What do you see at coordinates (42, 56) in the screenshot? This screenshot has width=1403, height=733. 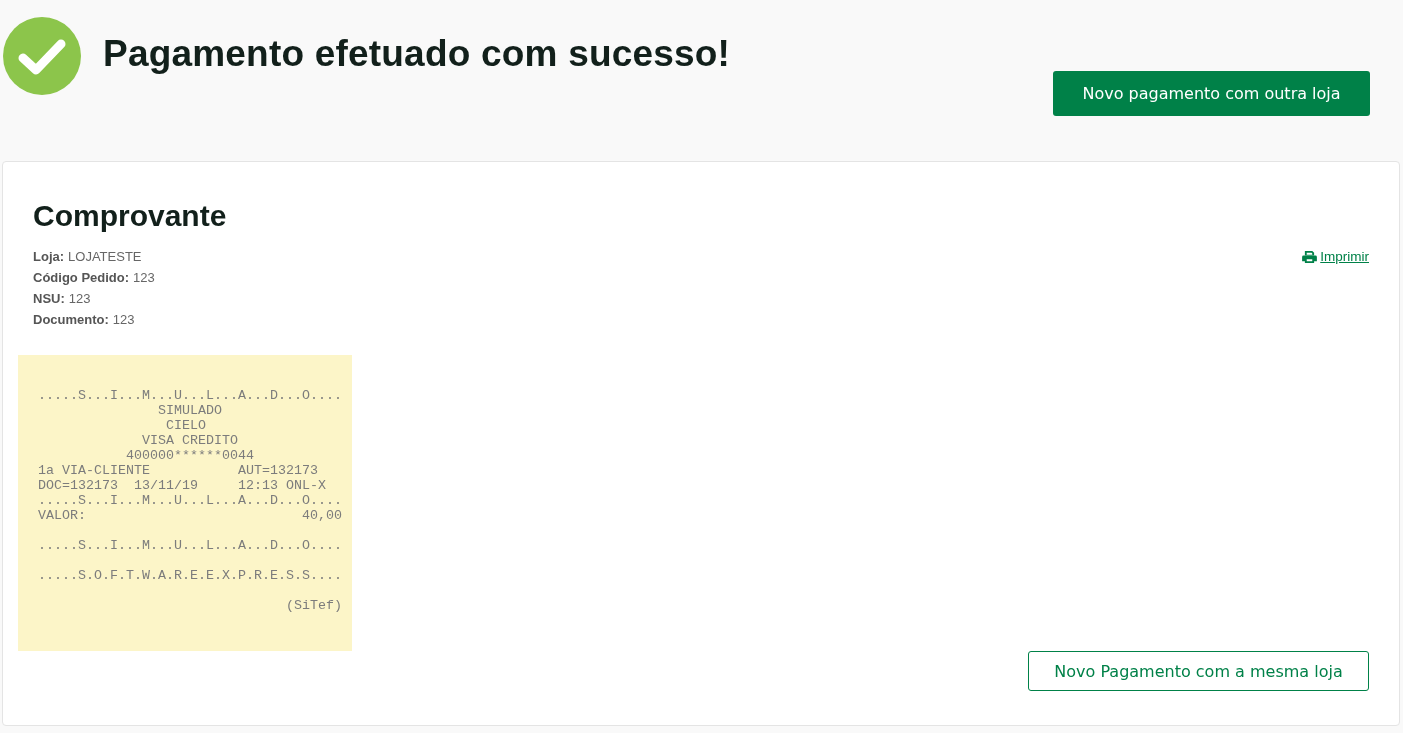 I see `success-check-icon` at bounding box center [42, 56].